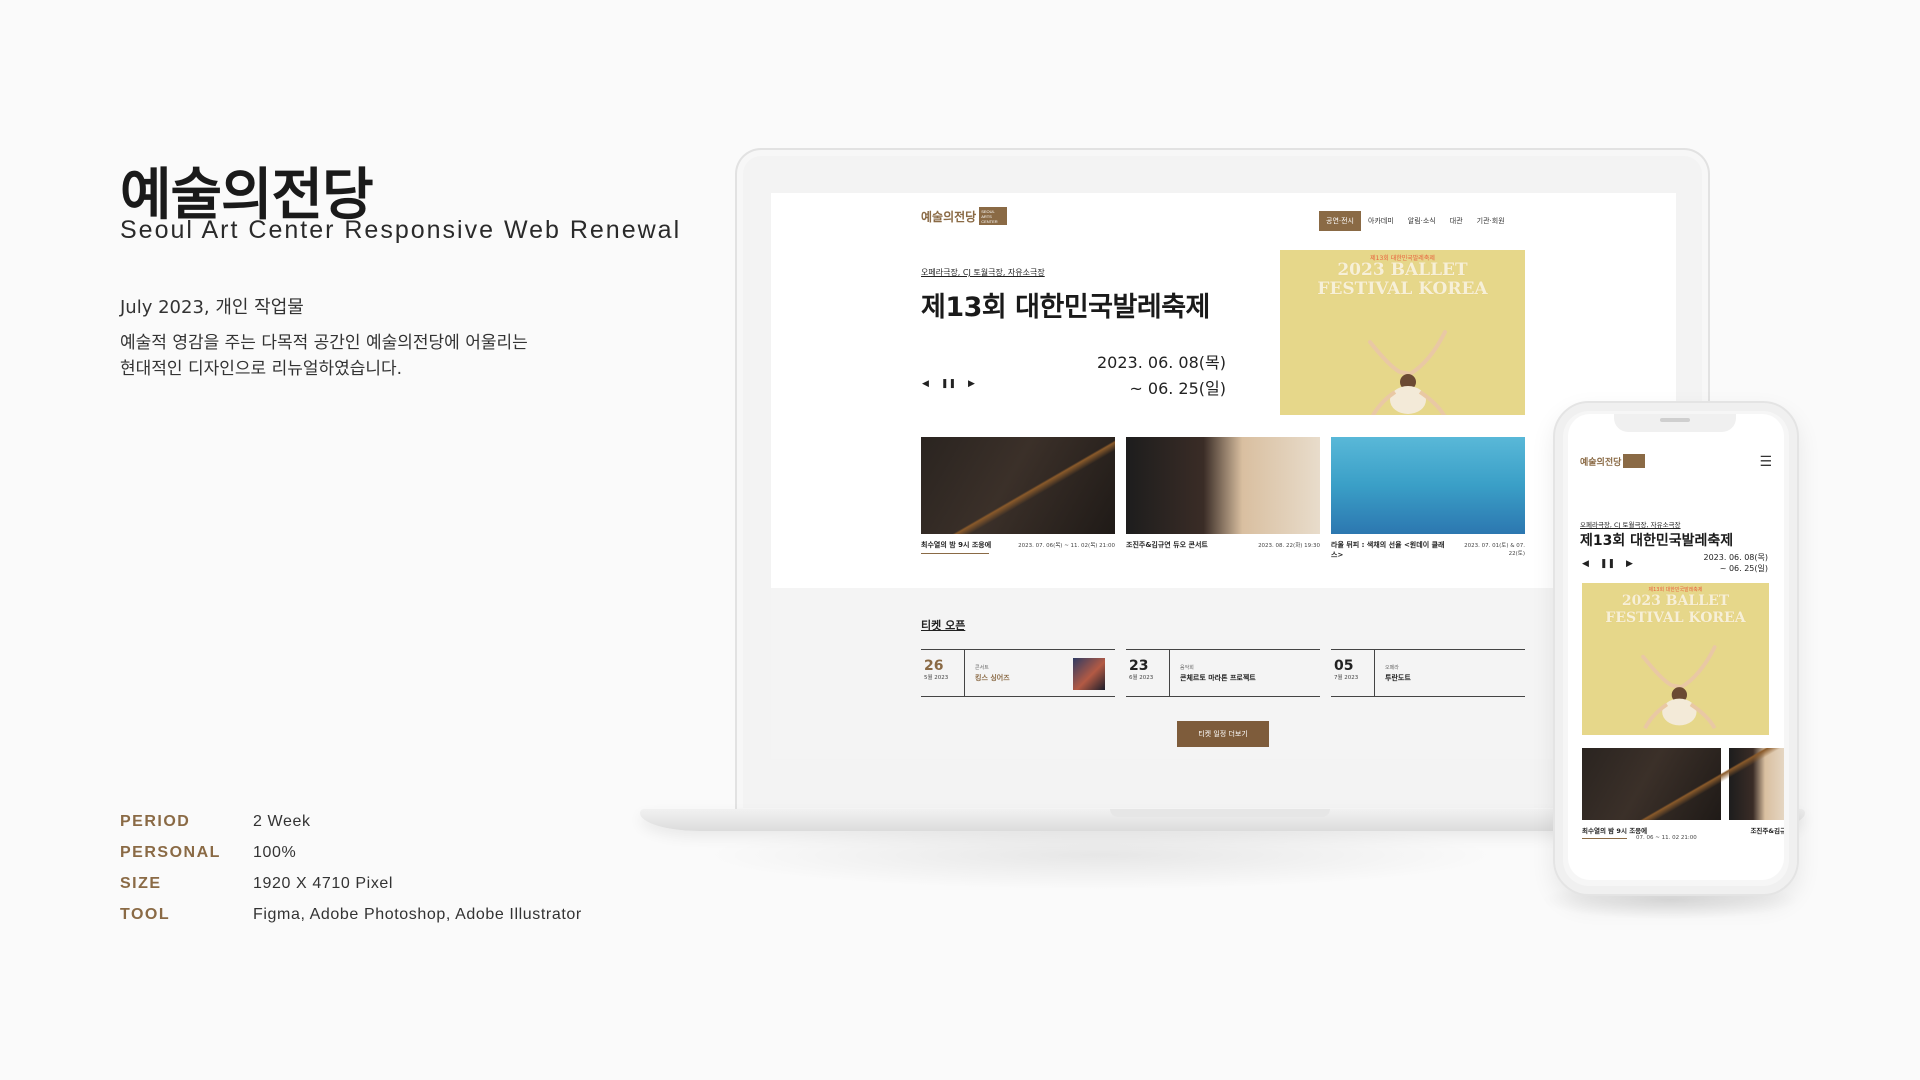 This screenshot has width=1920, height=1080. Describe the element at coordinates (955, 553) in the screenshot. I see `card-progress-bar` at that location.